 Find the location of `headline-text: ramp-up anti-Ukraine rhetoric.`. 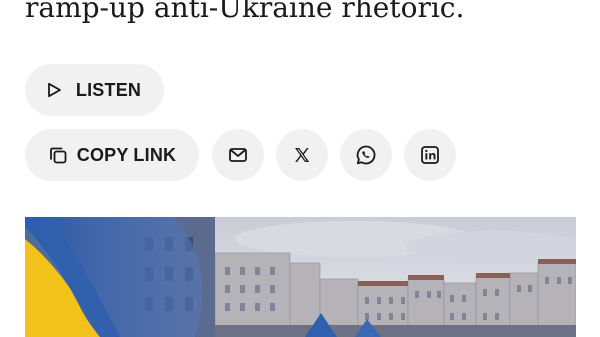

headline-text: ramp-up anti-Ukraine rhetoric. is located at coordinates (245, 12).